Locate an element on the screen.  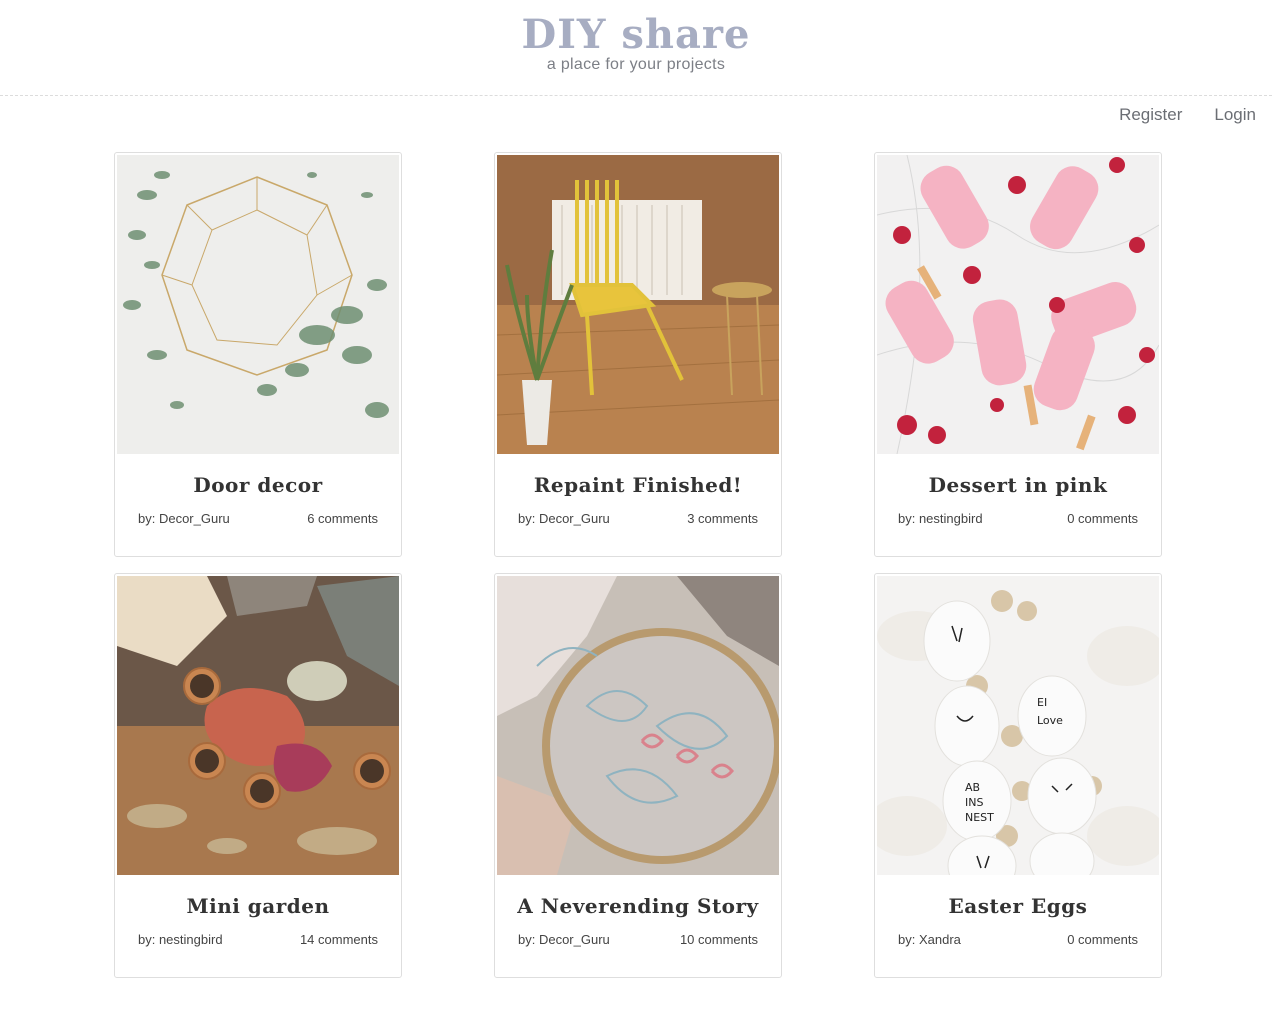
project-author: by: Xandra is located at coordinates (929, 939).